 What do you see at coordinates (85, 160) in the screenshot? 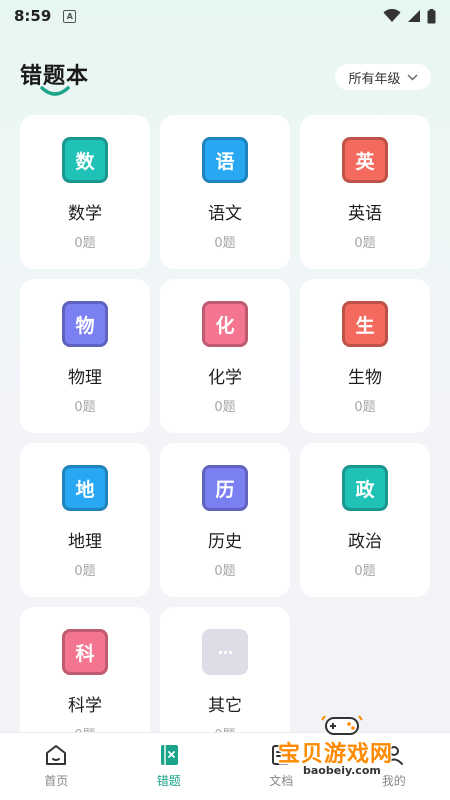
I see `math-icon: 数` at bounding box center [85, 160].